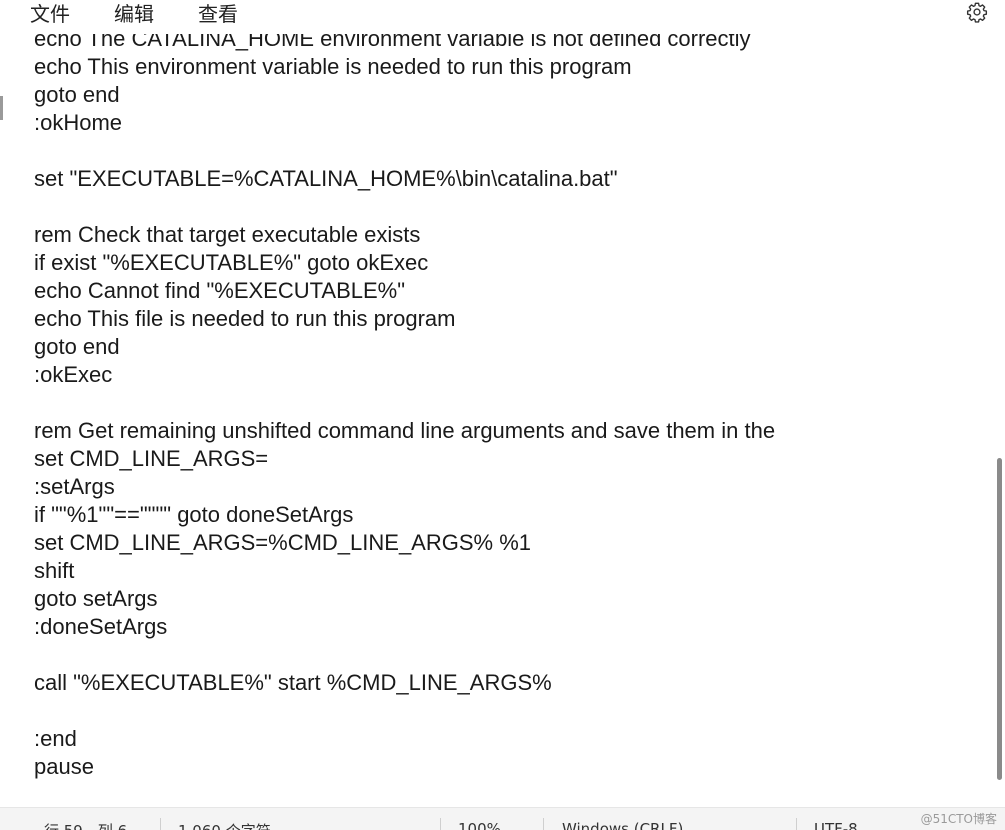 This screenshot has width=1005, height=830. Describe the element at coordinates (64, 766) in the screenshot. I see `code-line: pause` at that location.